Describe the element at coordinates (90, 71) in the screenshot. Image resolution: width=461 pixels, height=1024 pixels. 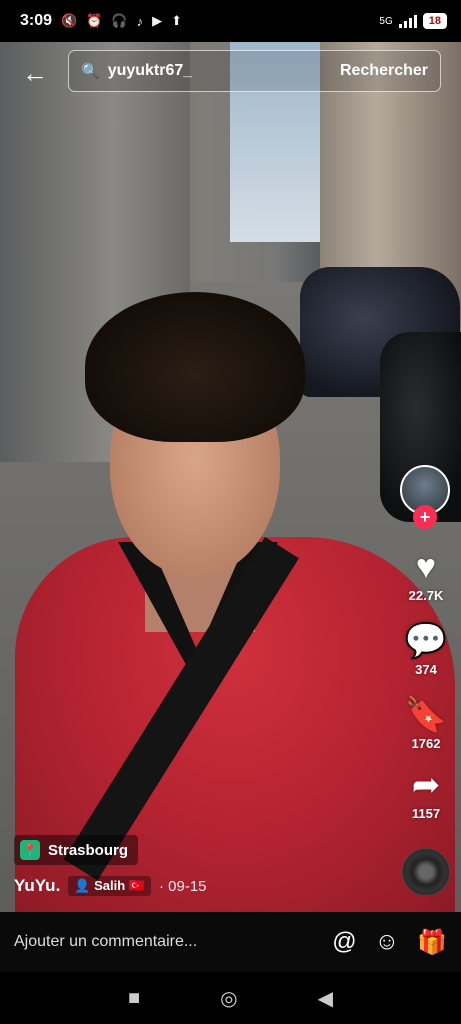
I see `search-icon: 🔍` at that location.